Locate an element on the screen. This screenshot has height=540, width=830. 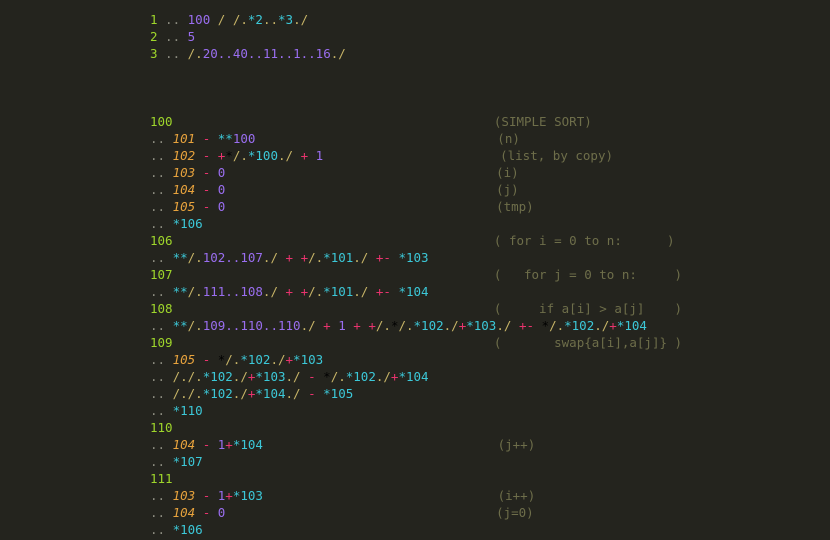
code-line: .. 104 - 1+*104 (j++) is located at coordinates (416, 444).